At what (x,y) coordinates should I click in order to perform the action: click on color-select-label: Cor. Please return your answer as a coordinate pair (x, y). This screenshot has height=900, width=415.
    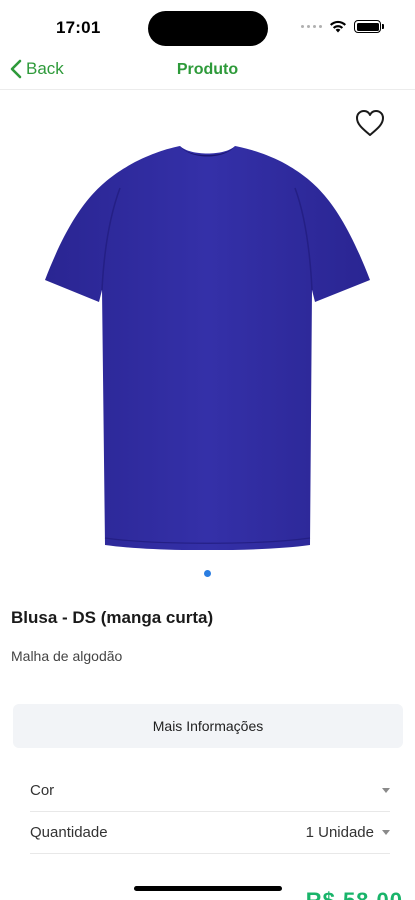
    Looking at the image, I should click on (42, 790).